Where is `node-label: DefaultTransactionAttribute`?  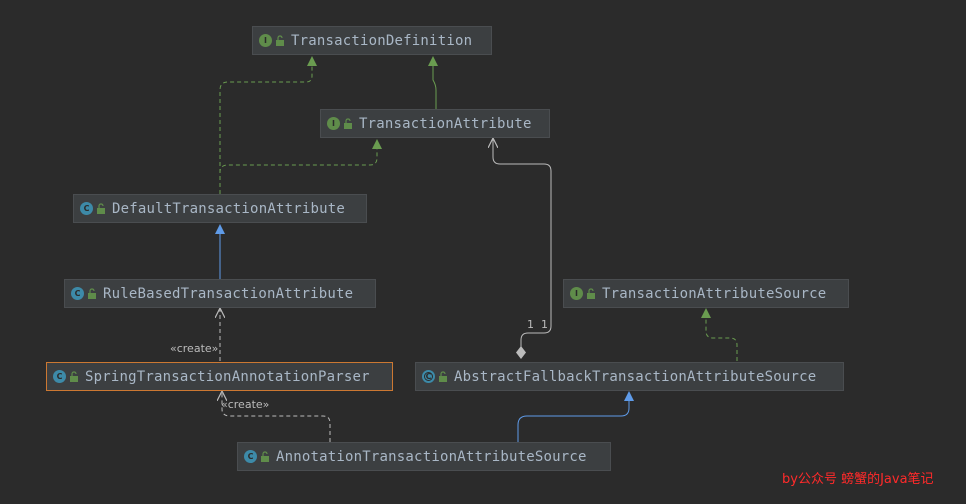 node-label: DefaultTransactionAttribute is located at coordinates (228, 208).